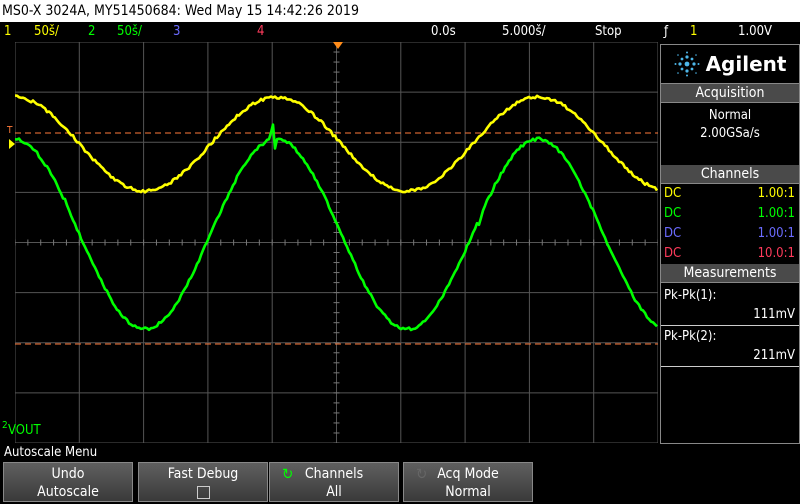  Describe the element at coordinates (443, 32) in the screenshot. I see `time-offset: 0.0s` at that location.